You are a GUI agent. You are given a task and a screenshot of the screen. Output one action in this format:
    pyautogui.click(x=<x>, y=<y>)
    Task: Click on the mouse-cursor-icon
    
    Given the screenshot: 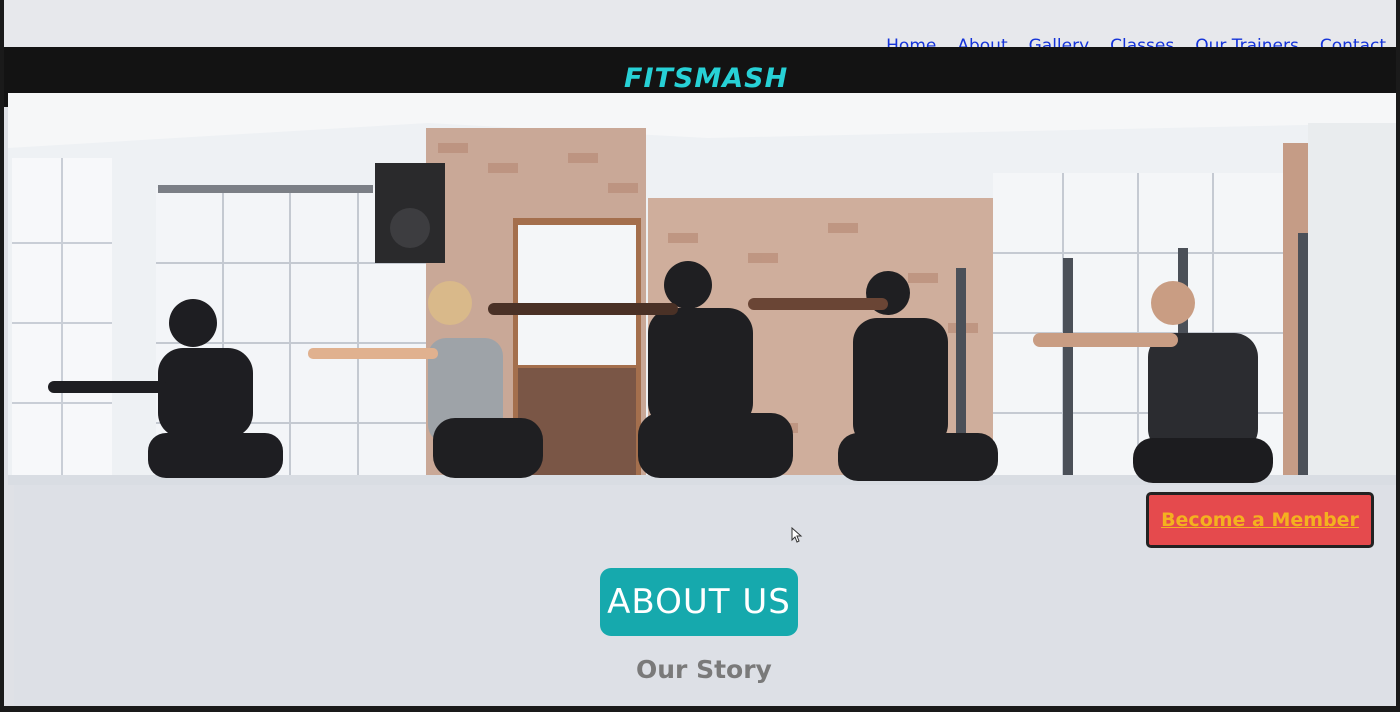 What is the action you would take?
    pyautogui.click(x=797, y=535)
    